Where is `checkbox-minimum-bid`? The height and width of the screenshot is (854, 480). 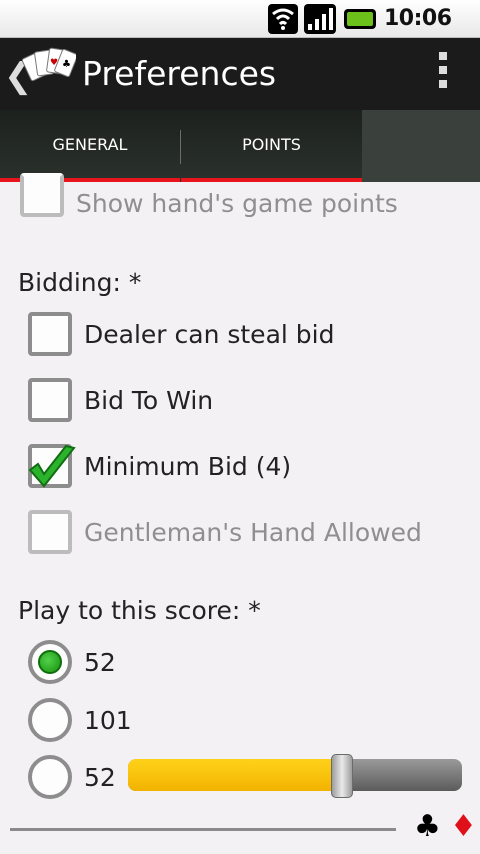
checkbox-minimum-bid is located at coordinates (52, 466).